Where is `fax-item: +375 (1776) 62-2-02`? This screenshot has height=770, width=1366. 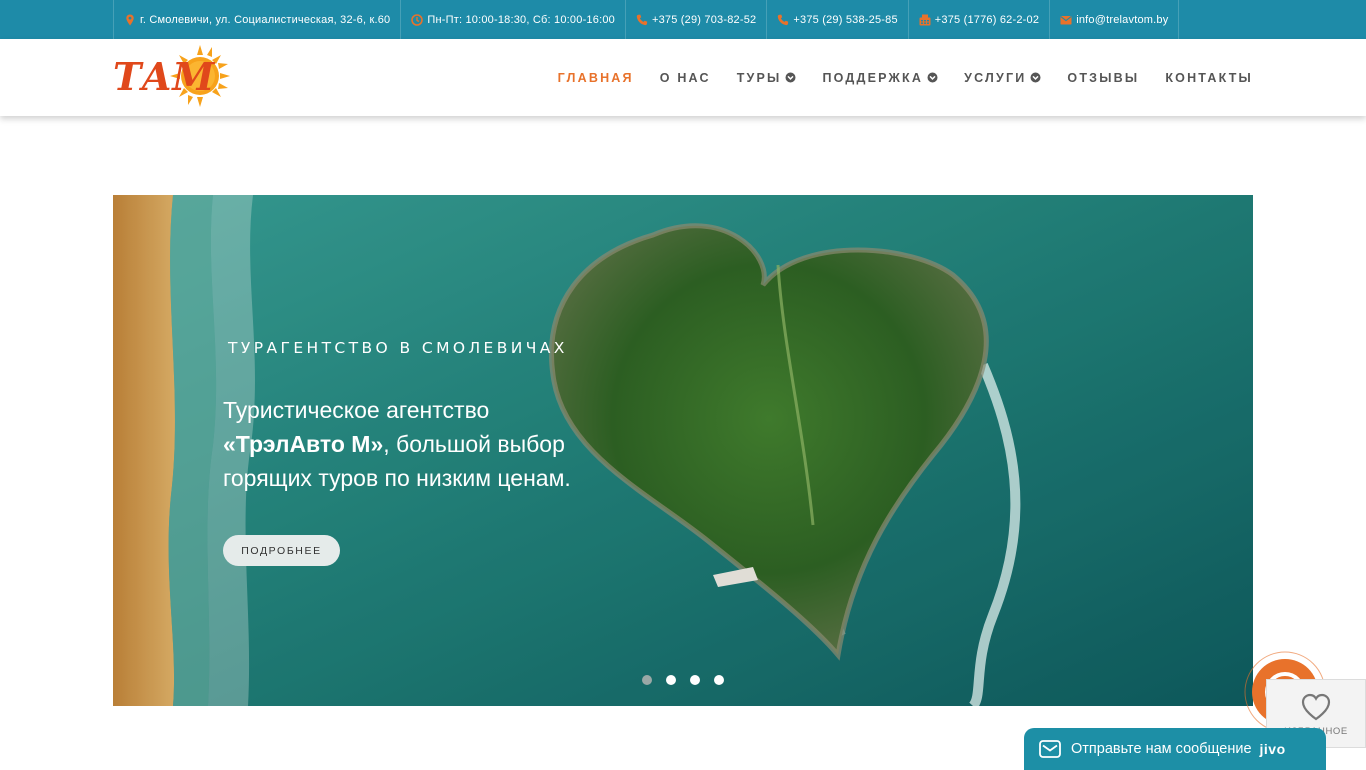
fax-item: +375 (1776) 62-2-02 is located at coordinates (978, 19).